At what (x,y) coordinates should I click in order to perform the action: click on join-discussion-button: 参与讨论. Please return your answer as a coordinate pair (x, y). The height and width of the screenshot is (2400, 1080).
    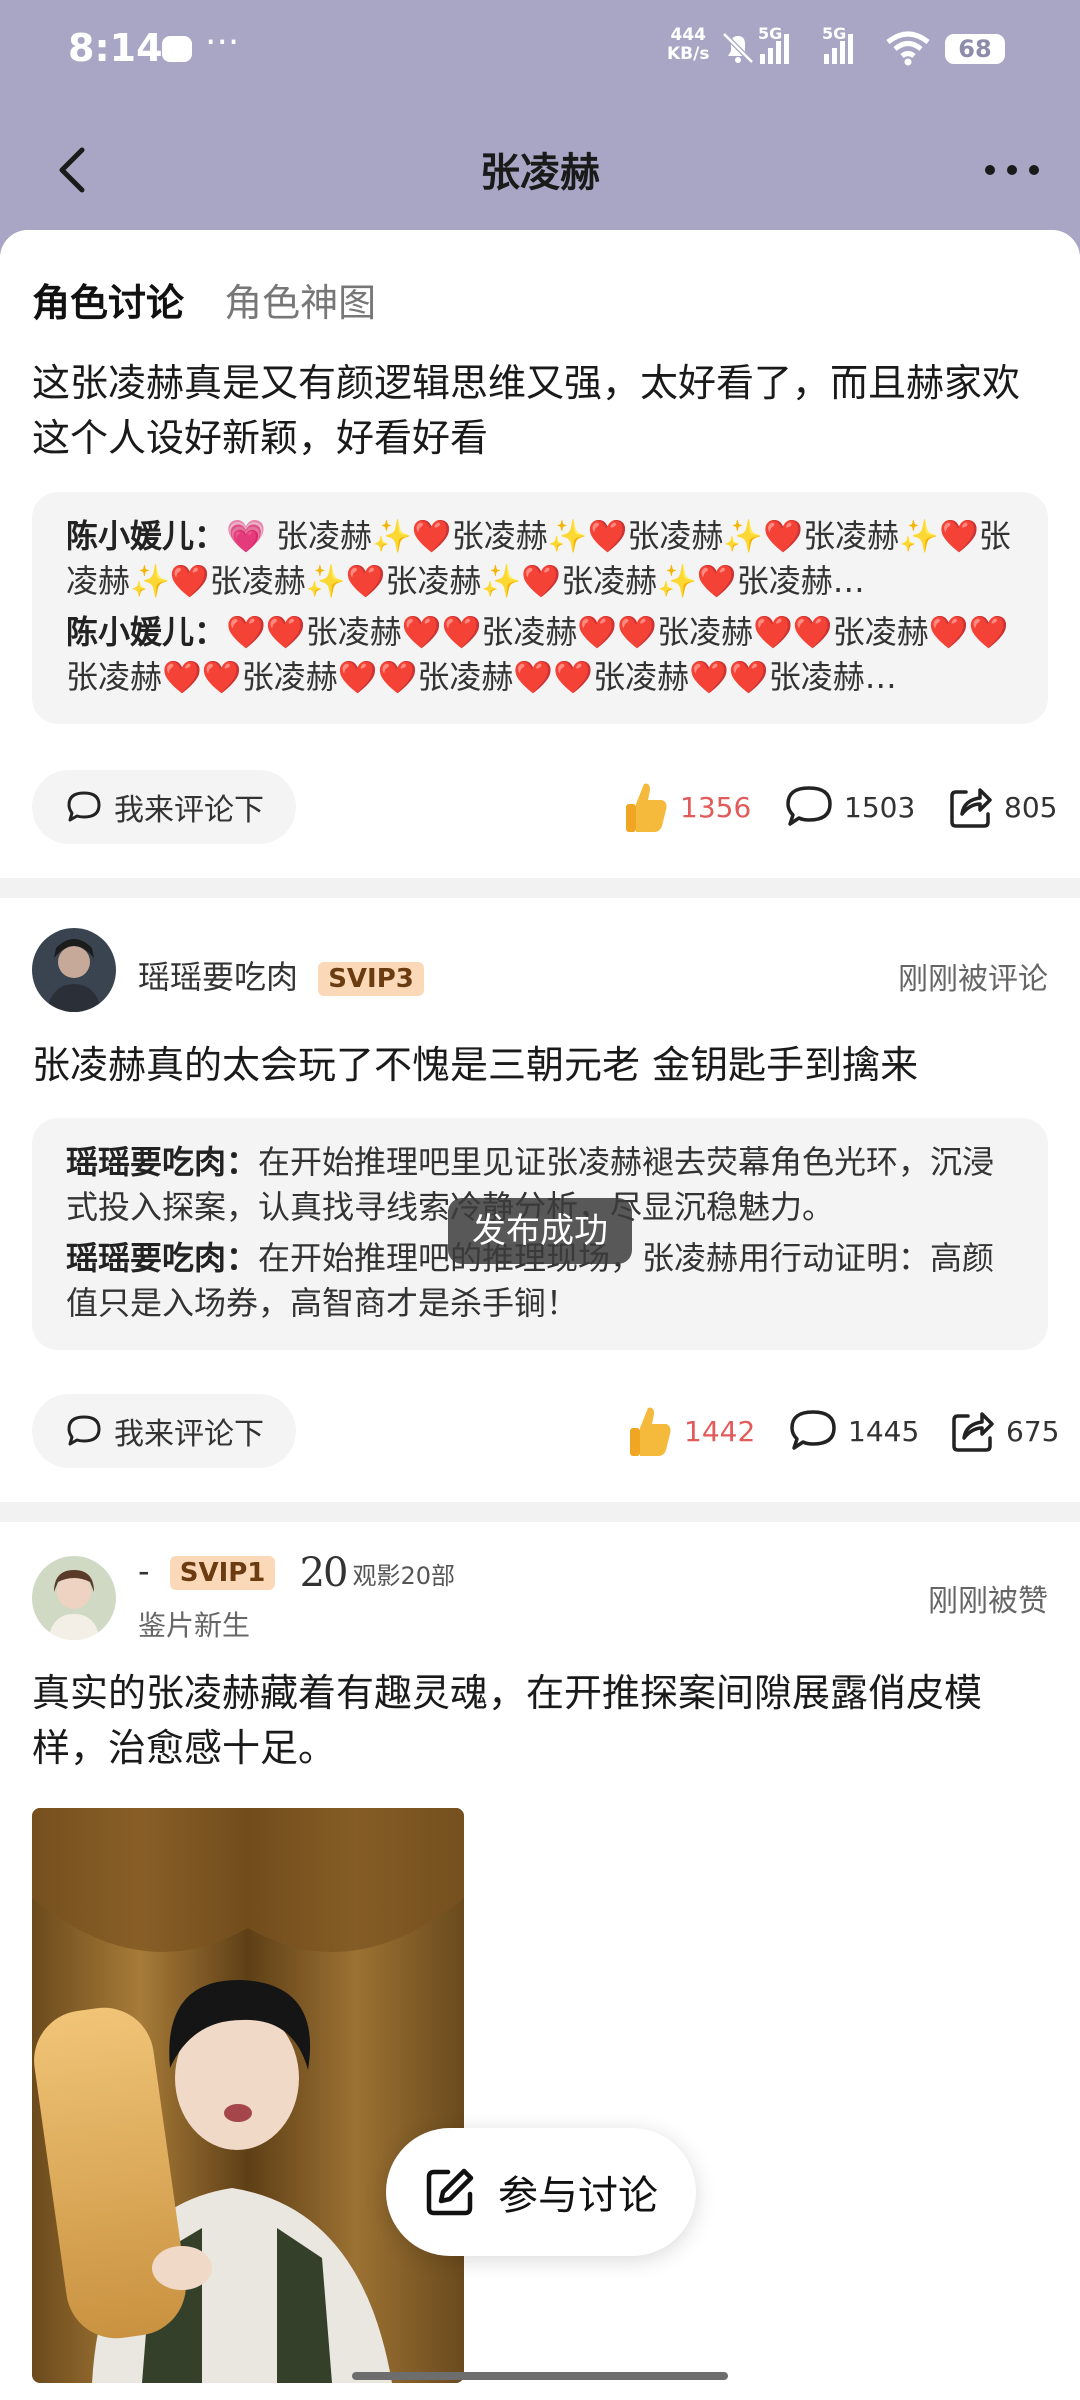
    Looking at the image, I should click on (541, 2192).